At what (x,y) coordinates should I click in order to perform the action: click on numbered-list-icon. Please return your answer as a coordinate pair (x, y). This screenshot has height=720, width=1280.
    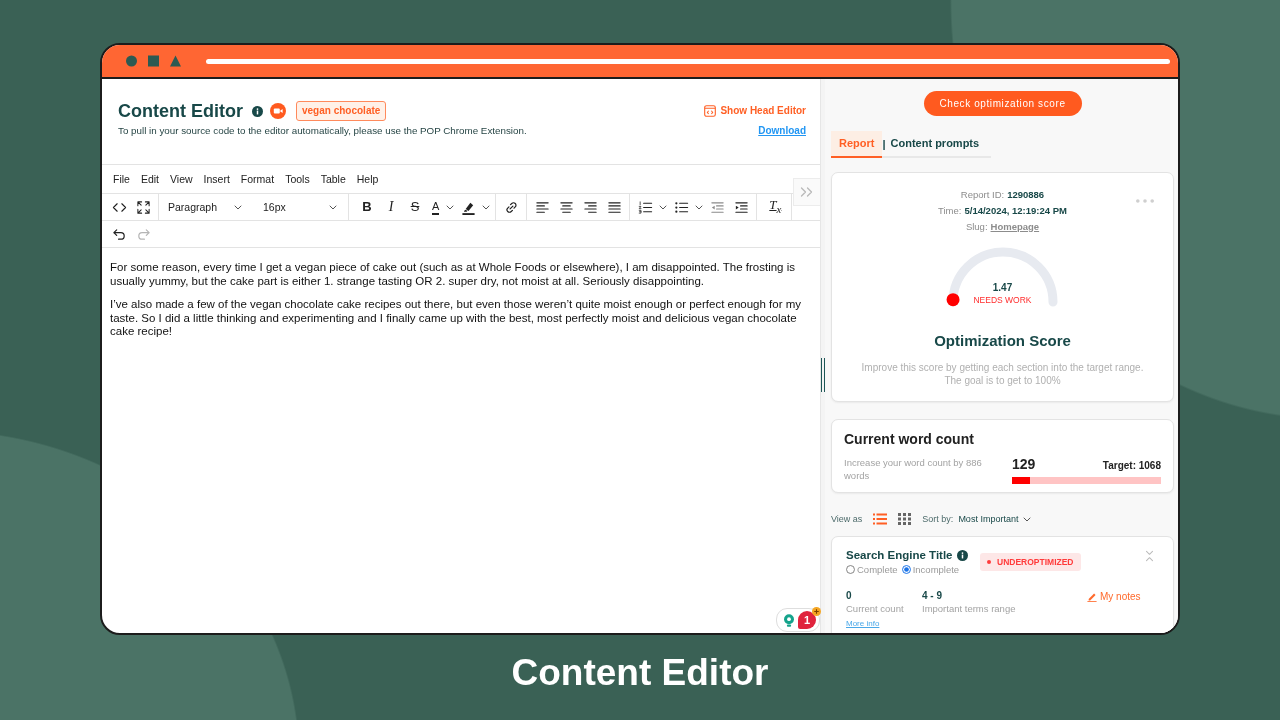
    Looking at the image, I should click on (645, 207).